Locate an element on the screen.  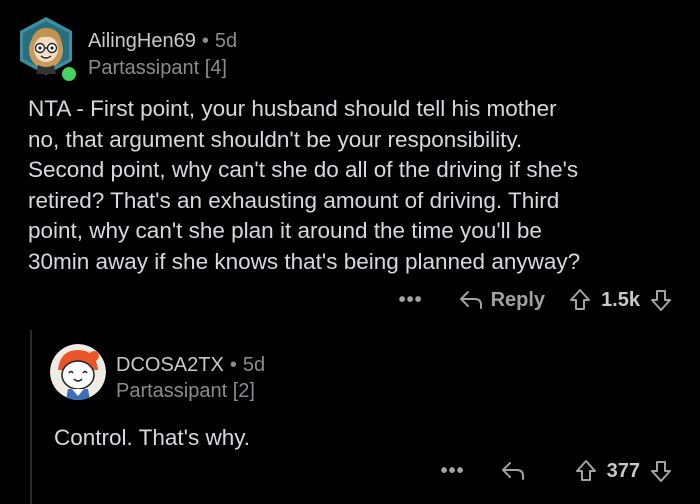
username-line: AilingHen69 • 5d is located at coordinates (162, 41).